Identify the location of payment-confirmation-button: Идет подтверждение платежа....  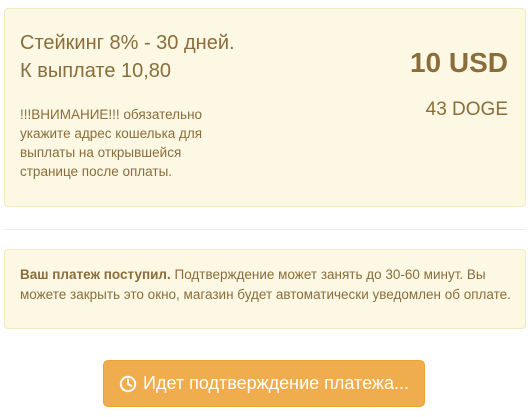
(264, 383).